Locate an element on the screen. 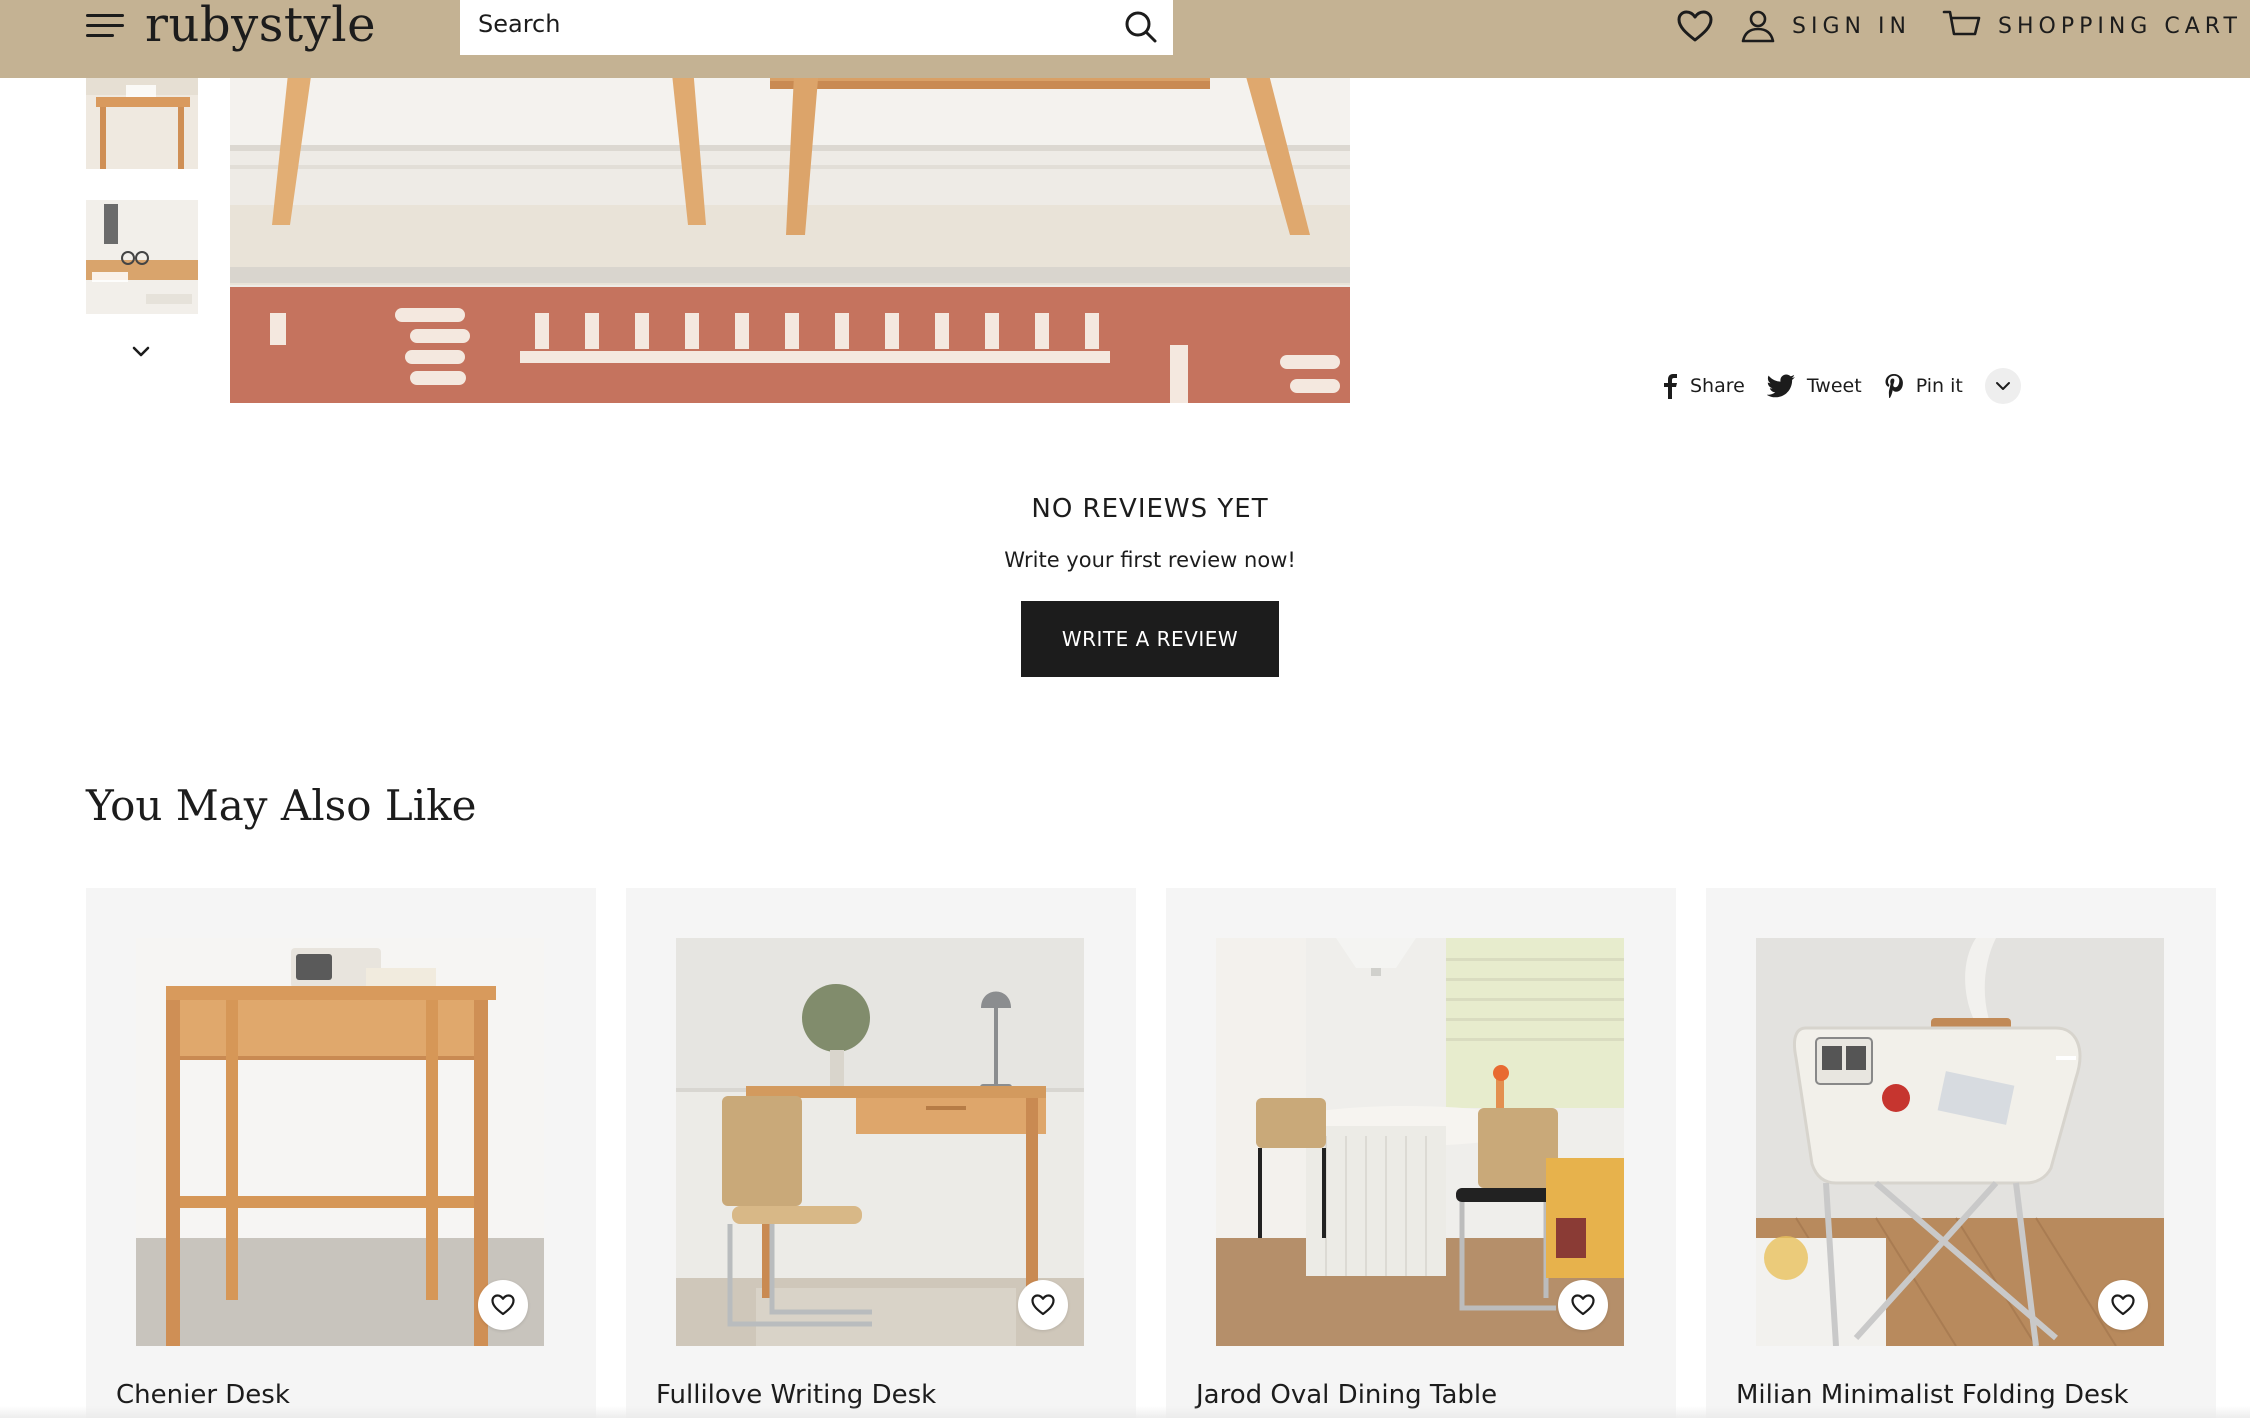 The width and height of the screenshot is (2250, 1418). product-card: Jarod Oval Dining Table is located at coordinates (1421, 1153).